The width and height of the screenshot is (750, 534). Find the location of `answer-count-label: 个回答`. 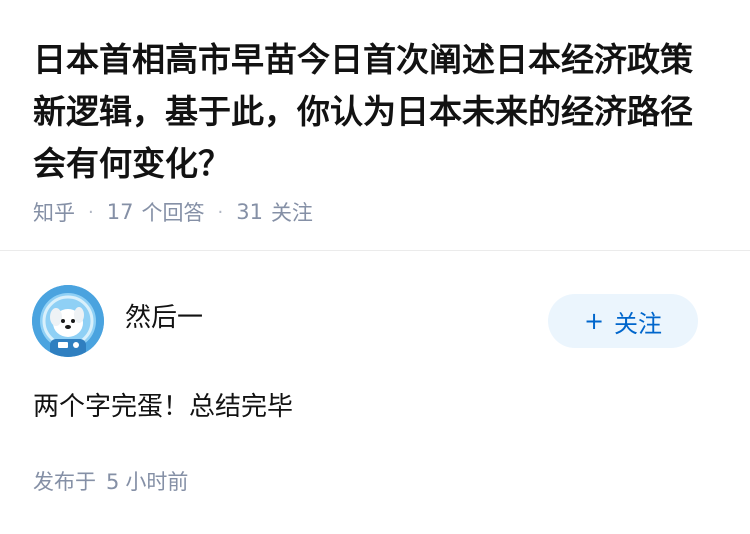

answer-count-label: 个回答 is located at coordinates (173, 213).